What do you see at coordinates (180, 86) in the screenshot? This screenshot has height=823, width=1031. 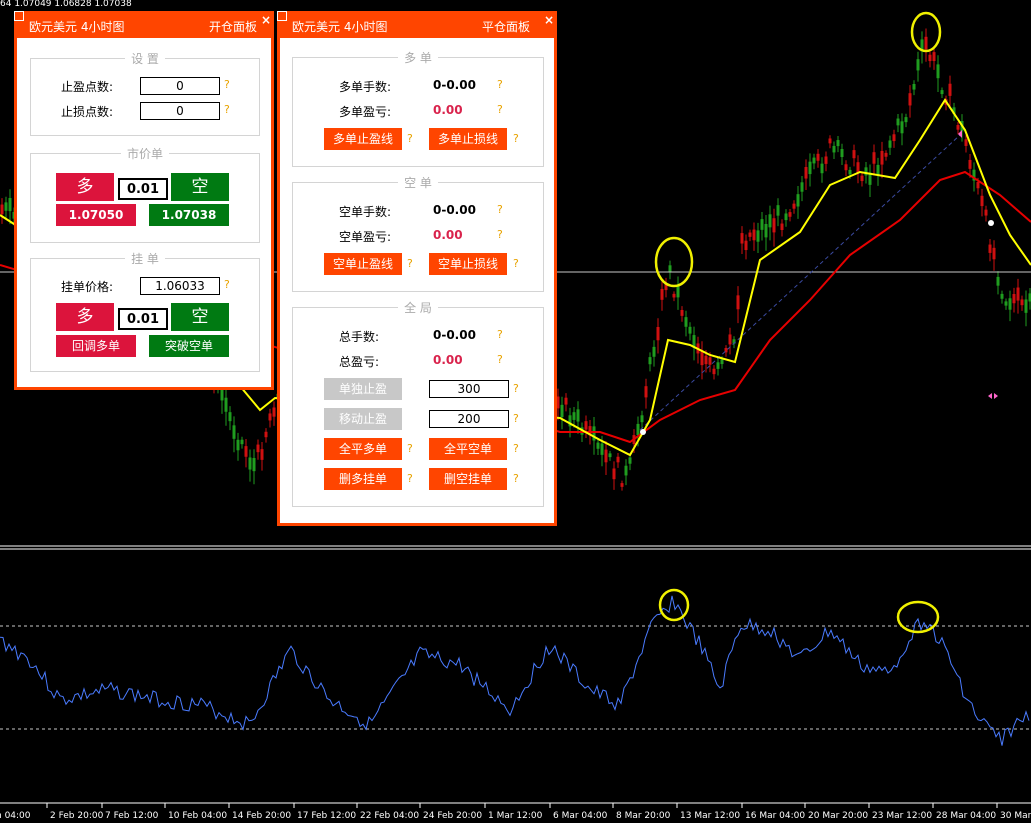 I see `tp-input: 0` at bounding box center [180, 86].